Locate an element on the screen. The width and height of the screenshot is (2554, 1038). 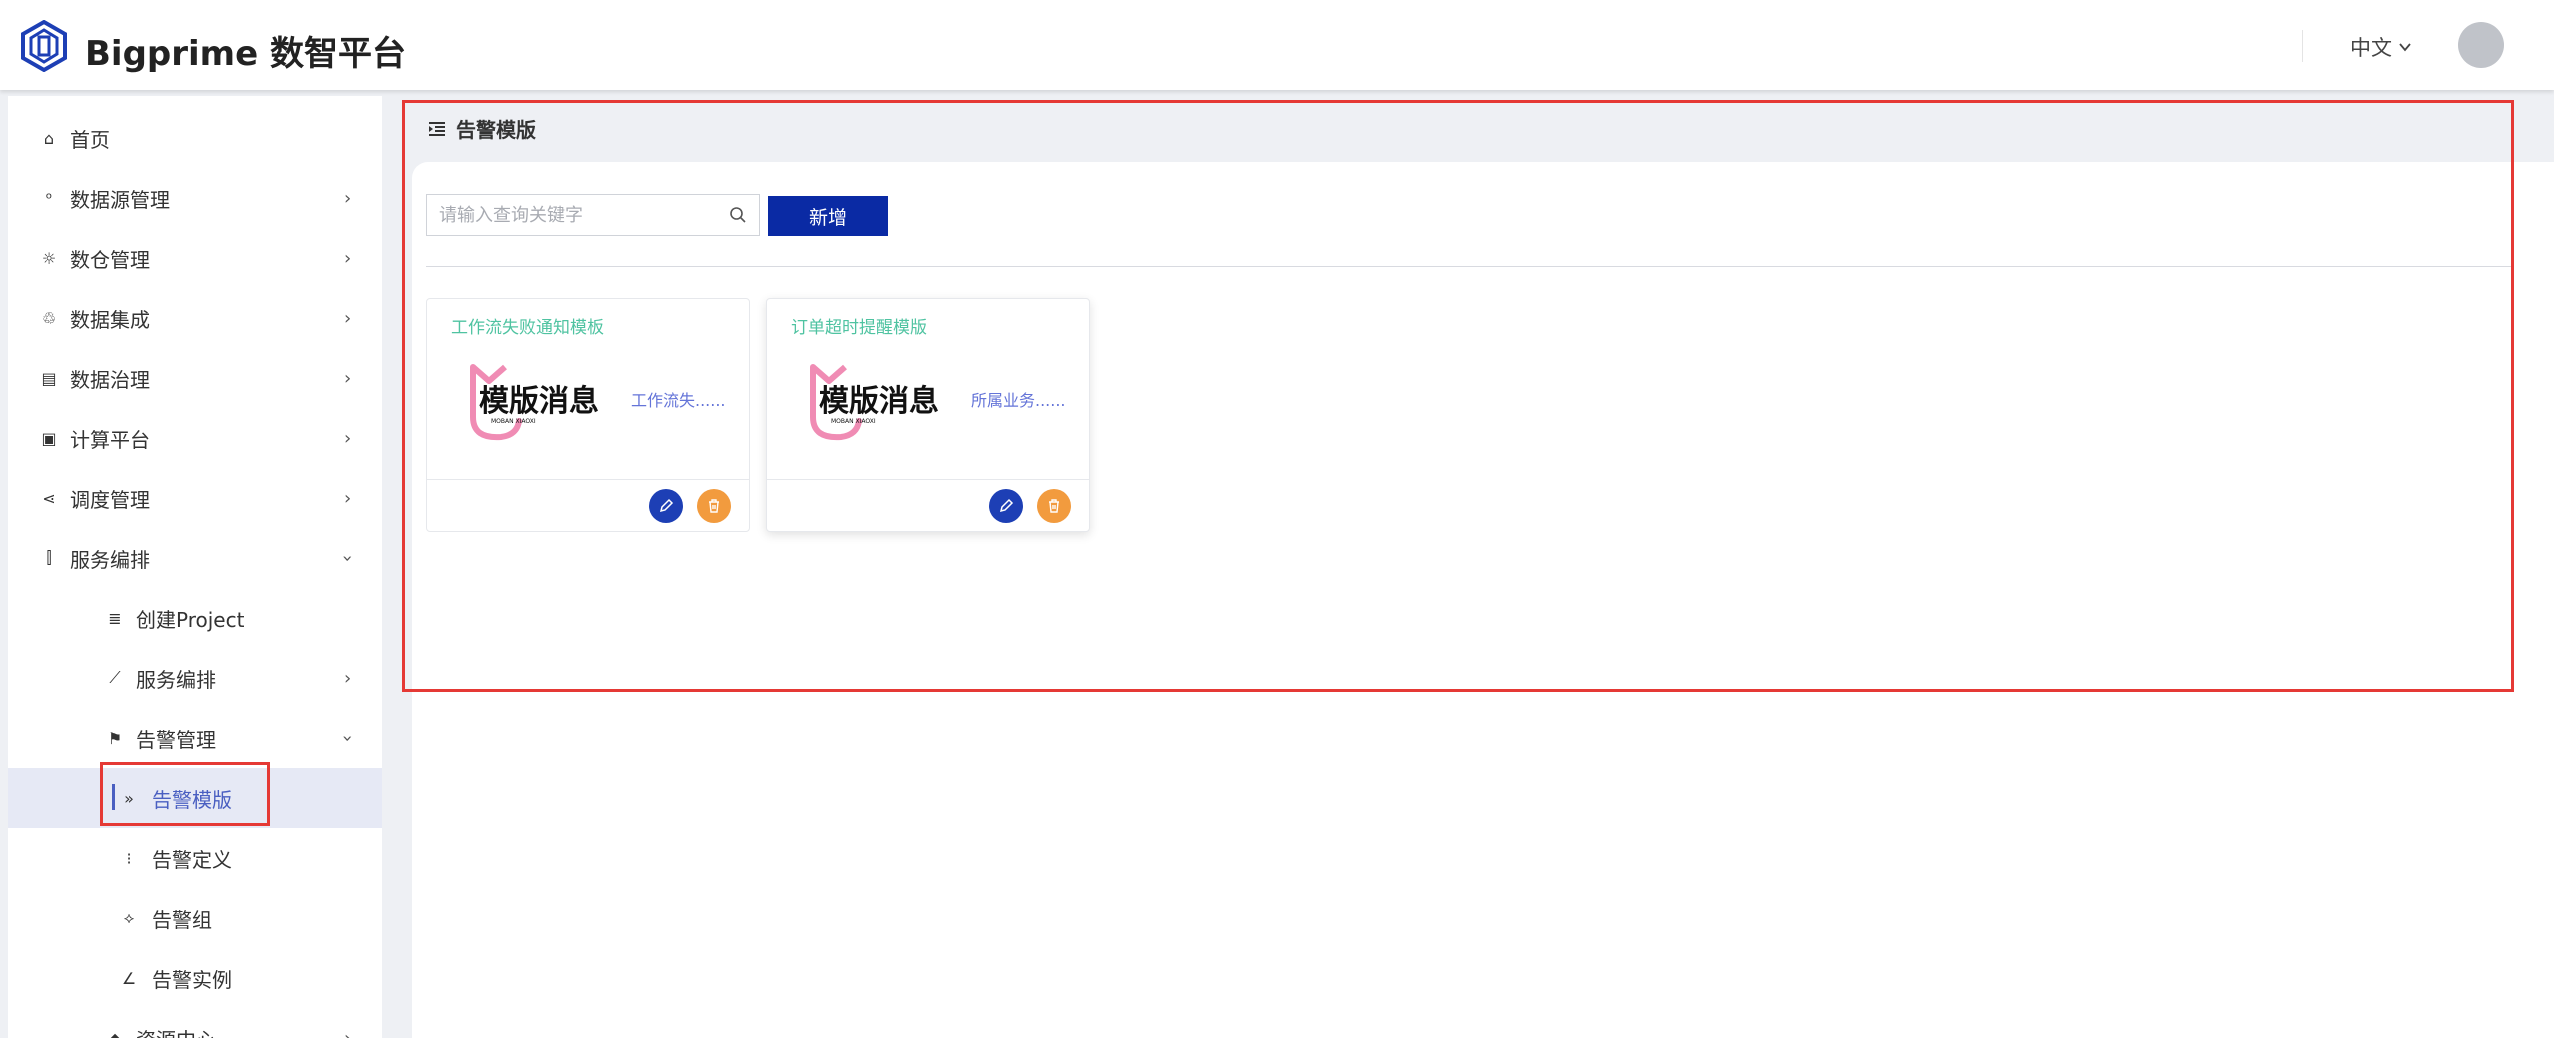
sidebar-item-scheduling: ⋖ 调度管理 › is located at coordinates (195, 498).